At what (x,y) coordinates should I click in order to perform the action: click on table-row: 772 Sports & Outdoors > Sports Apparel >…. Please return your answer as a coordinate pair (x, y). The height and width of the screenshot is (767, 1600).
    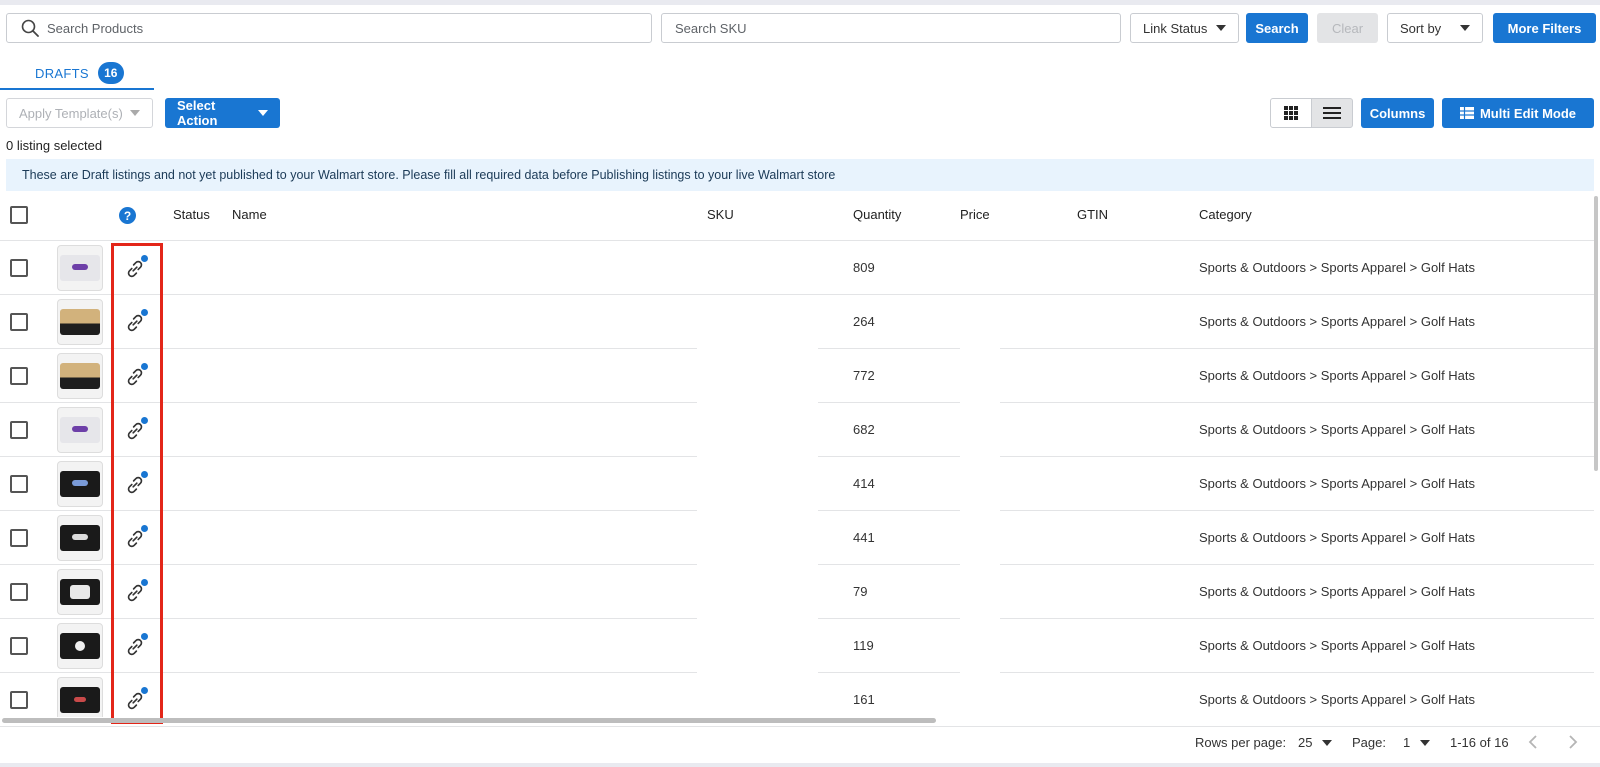
    Looking at the image, I should click on (797, 376).